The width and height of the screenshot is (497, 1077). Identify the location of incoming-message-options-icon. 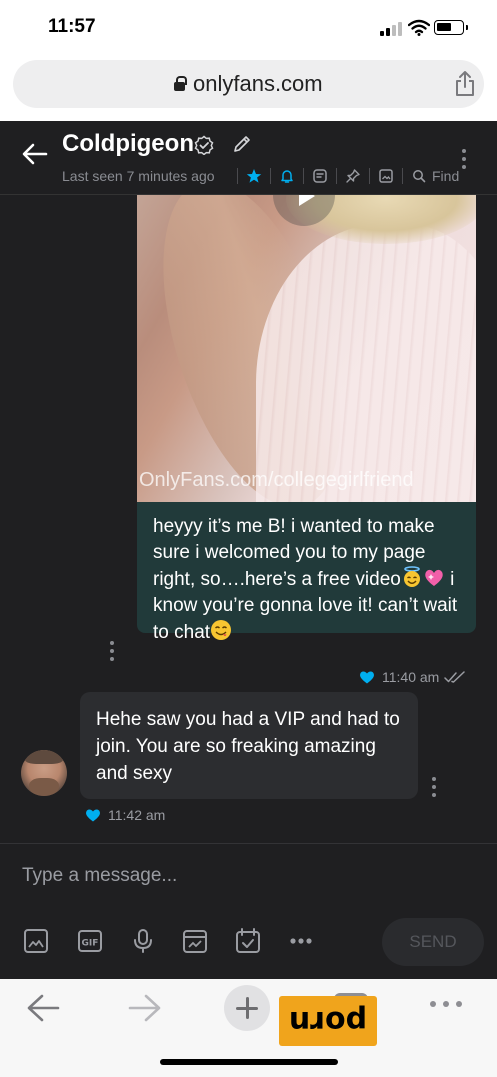
(434, 789).